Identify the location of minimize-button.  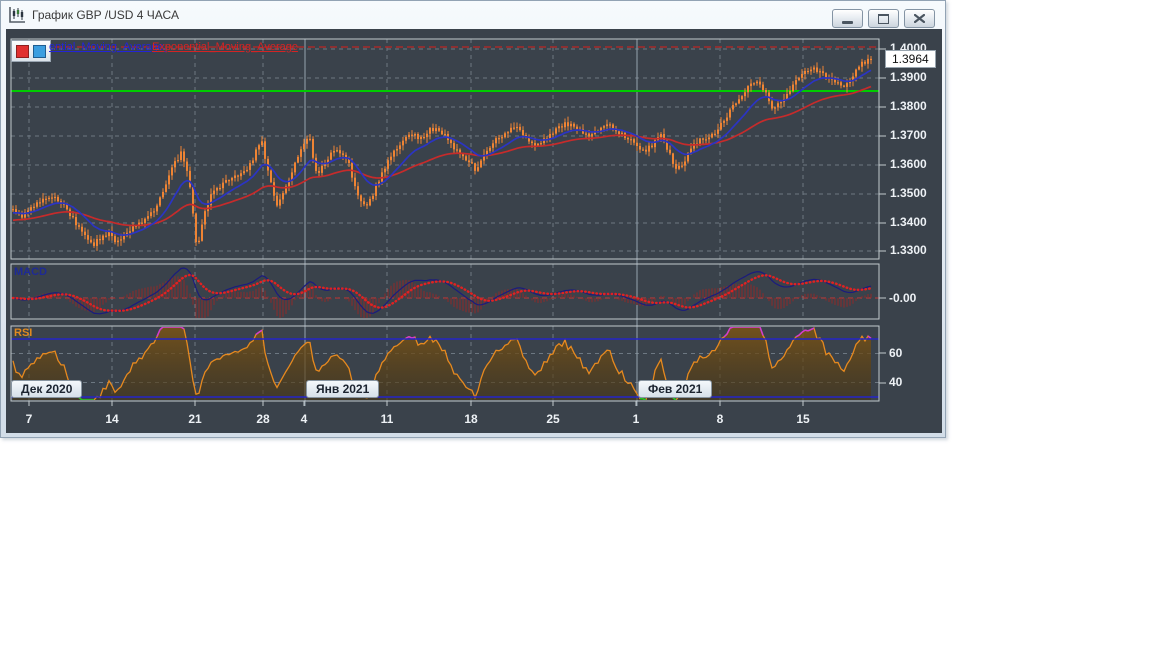
(847, 18).